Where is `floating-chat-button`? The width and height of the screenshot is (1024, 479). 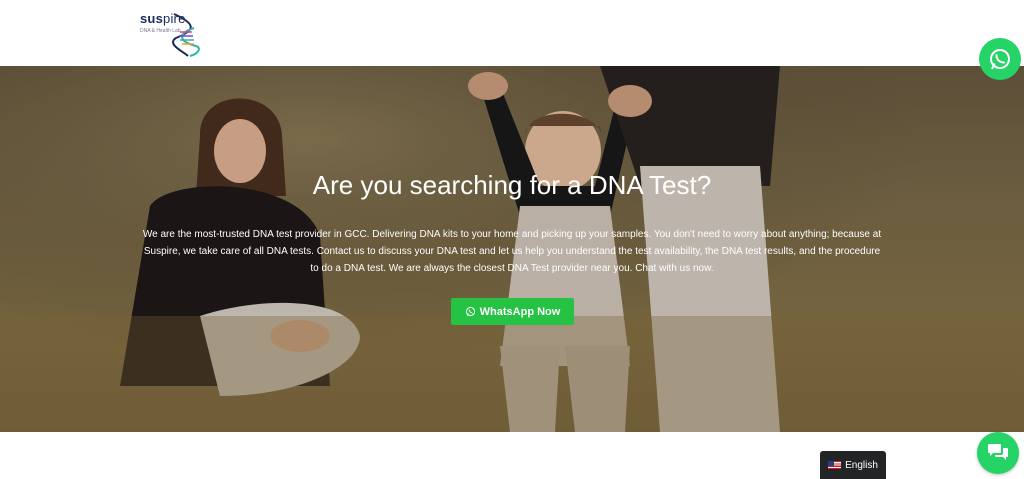
floating-chat-button is located at coordinates (998, 453).